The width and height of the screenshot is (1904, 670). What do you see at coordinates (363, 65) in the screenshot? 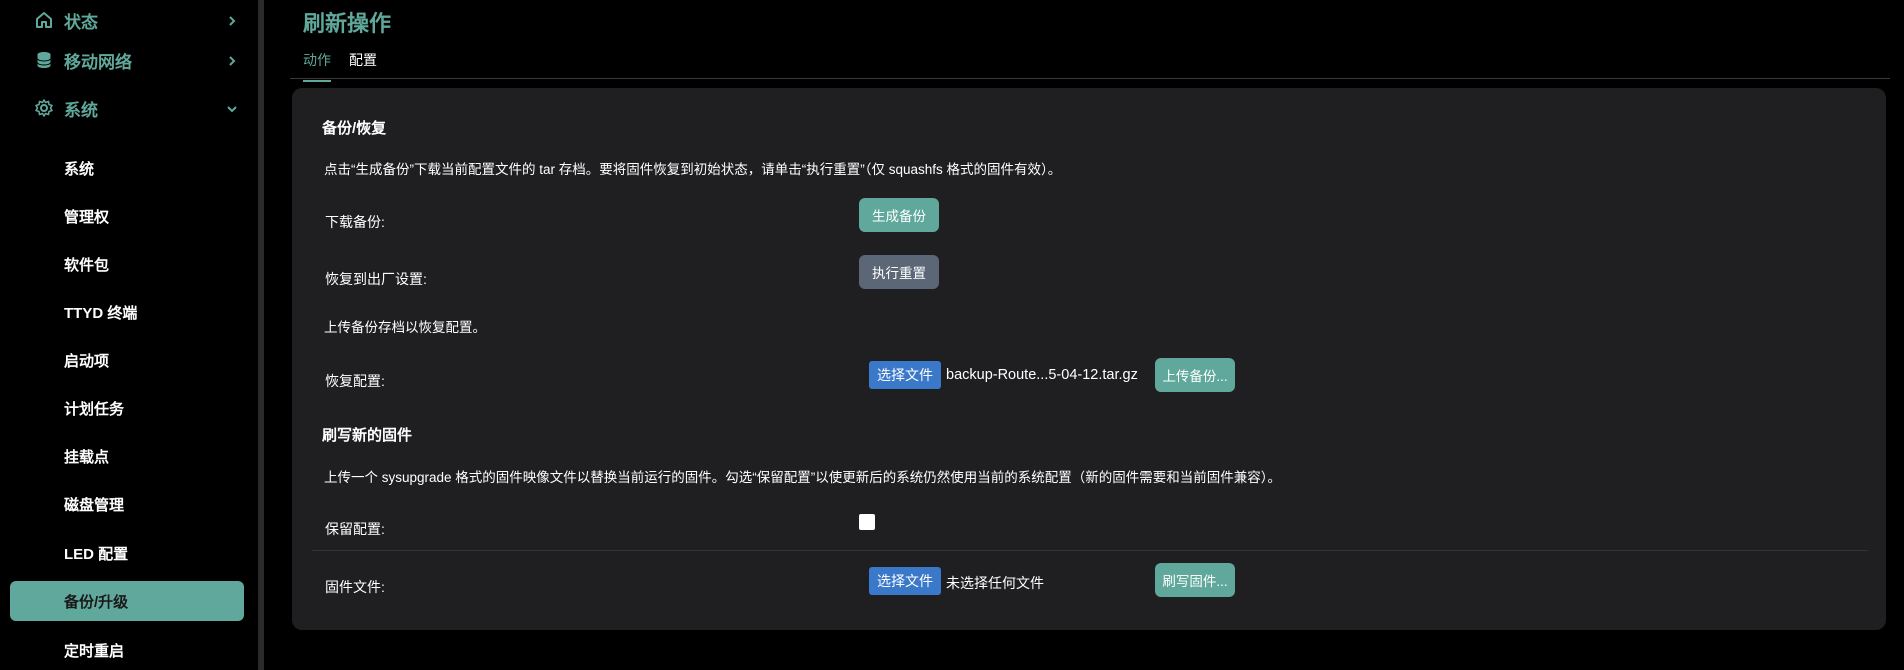
I see `tab-config: 配置` at bounding box center [363, 65].